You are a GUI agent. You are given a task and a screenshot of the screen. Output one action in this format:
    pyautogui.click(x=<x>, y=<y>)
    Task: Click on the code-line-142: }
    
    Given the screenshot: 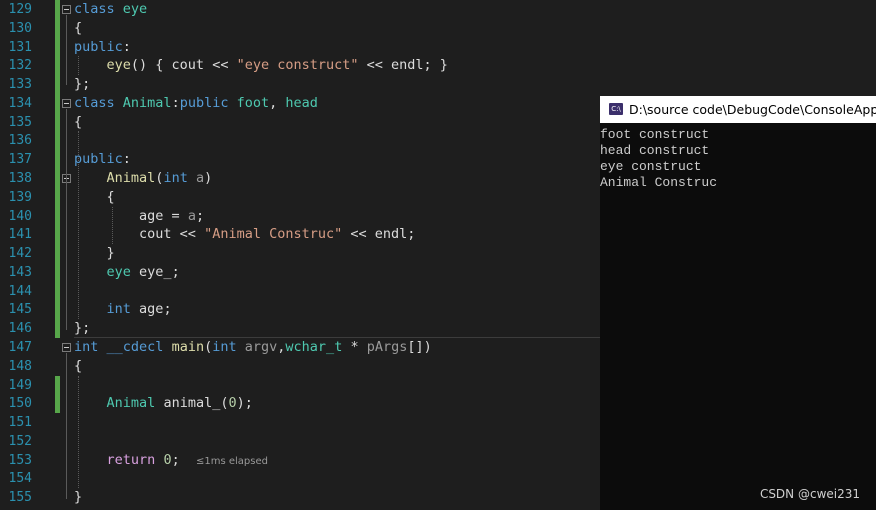 What is the action you would take?
    pyautogui.click(x=94, y=253)
    